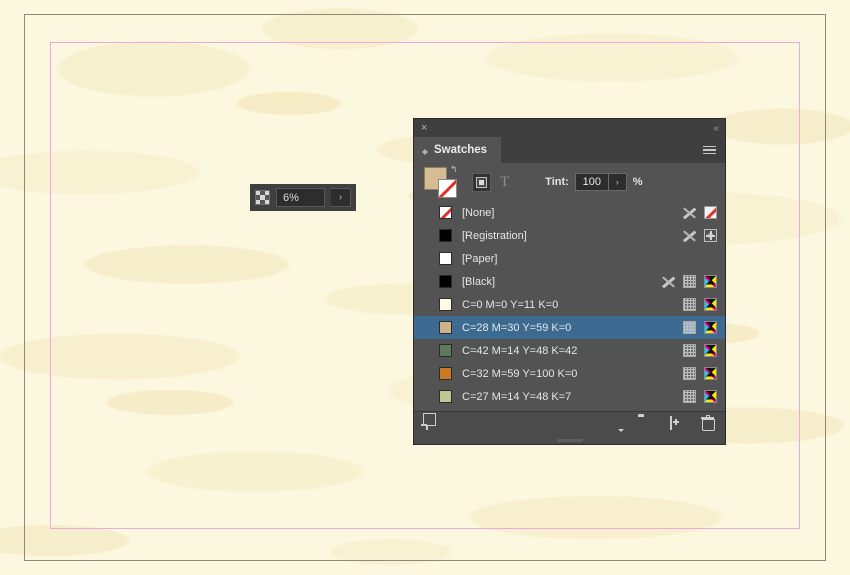 Image resolution: width=850 pixels, height=575 pixels. I want to click on tab-swatches-label: Swatches, so click(461, 150).